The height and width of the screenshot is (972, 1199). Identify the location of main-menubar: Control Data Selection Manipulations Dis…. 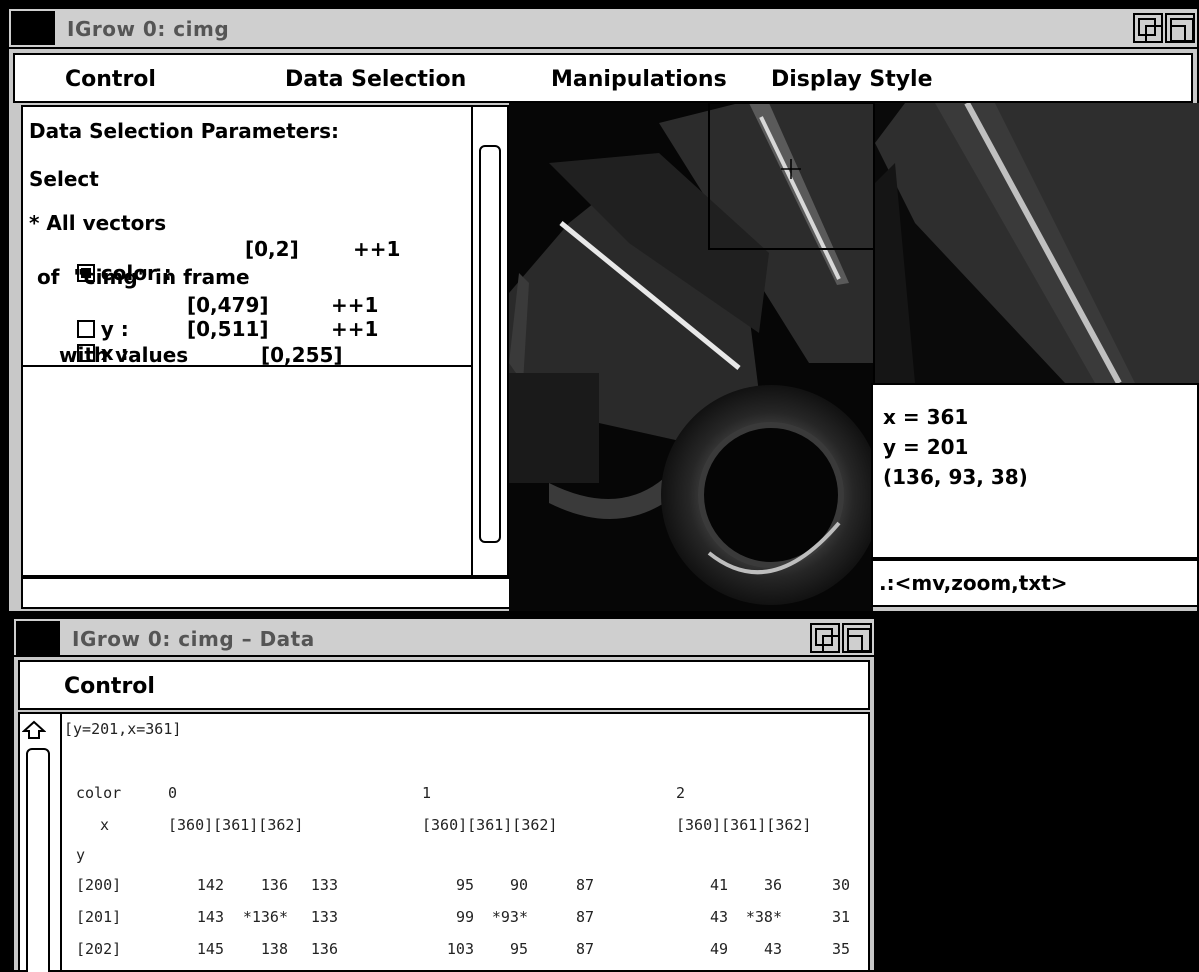
(603, 78).